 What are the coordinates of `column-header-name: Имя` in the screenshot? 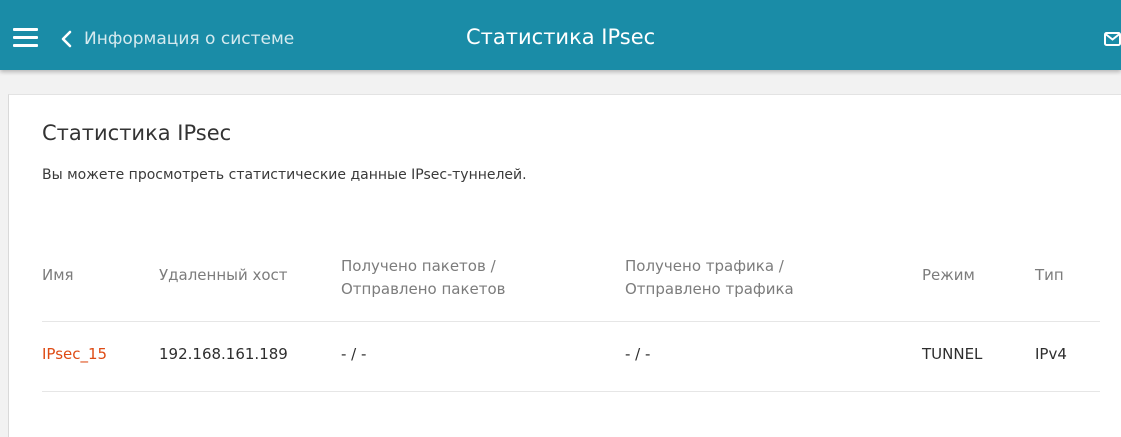 It's located at (58, 275).